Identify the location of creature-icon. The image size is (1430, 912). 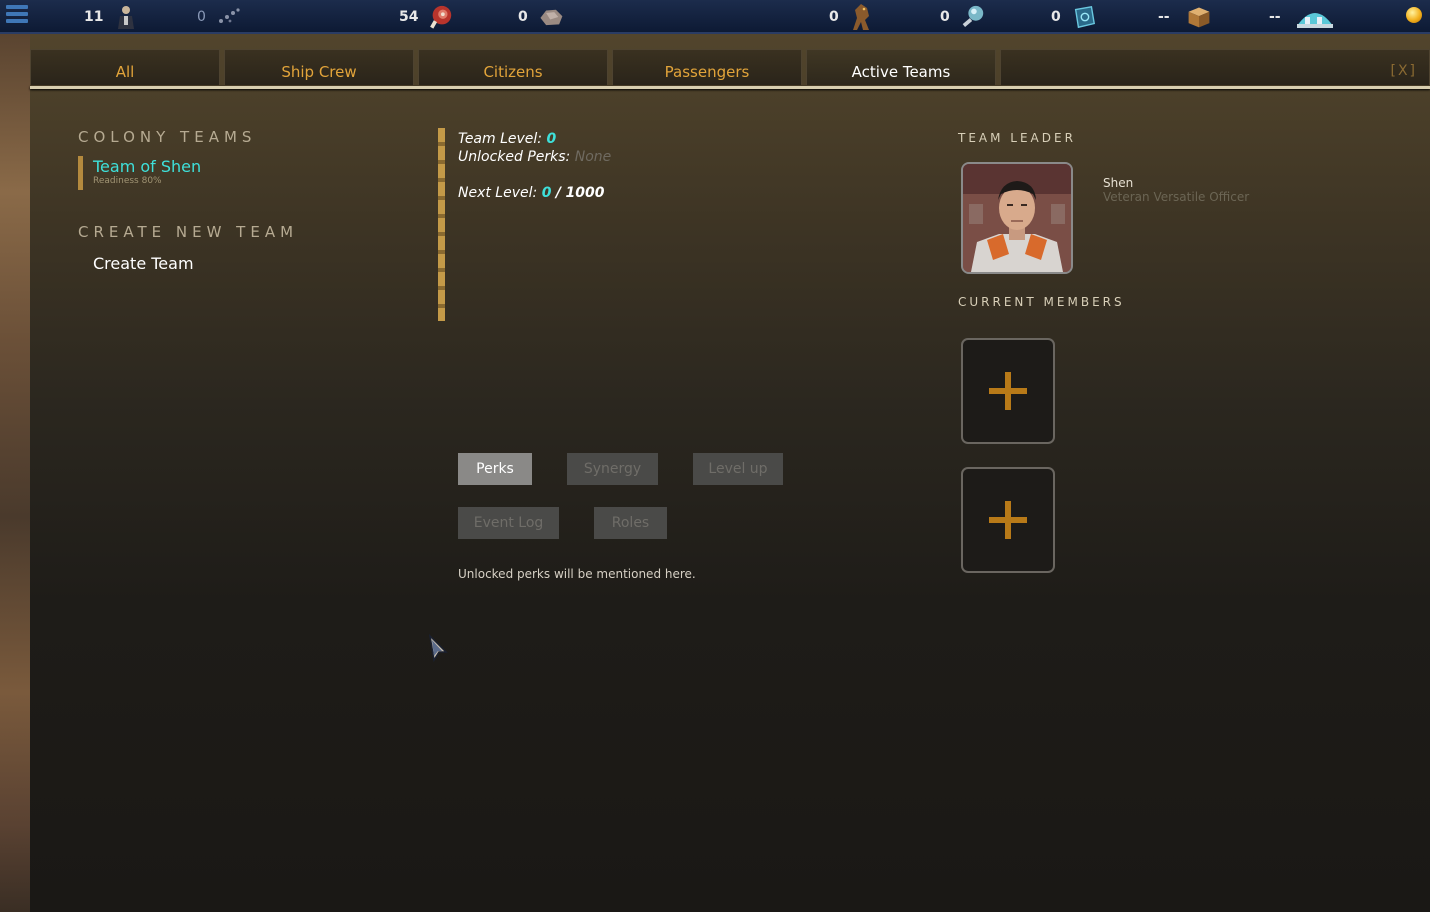
(862, 17).